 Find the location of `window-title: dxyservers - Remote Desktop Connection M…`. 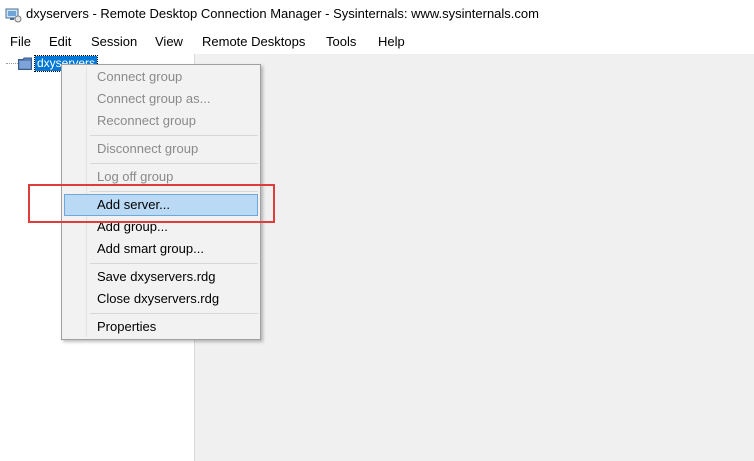

window-title: dxyservers - Remote Desktop Connection M… is located at coordinates (282, 13).